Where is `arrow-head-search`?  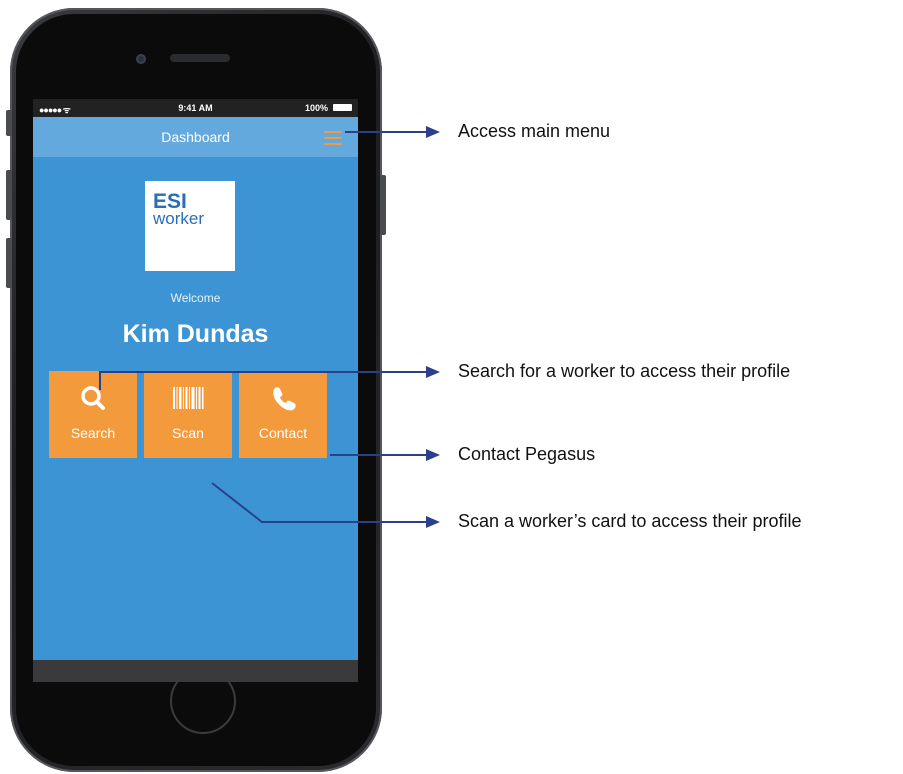
arrow-head-search is located at coordinates (433, 372).